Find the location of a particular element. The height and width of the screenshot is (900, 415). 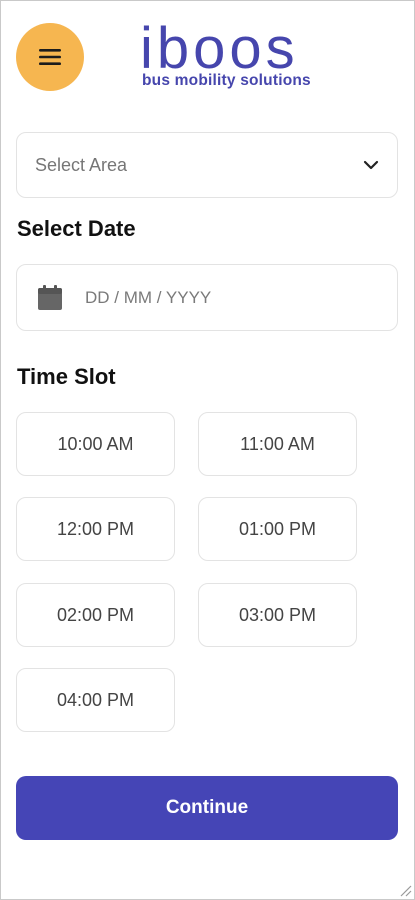

time-slot-button: 10:00 AM is located at coordinates (95, 444).